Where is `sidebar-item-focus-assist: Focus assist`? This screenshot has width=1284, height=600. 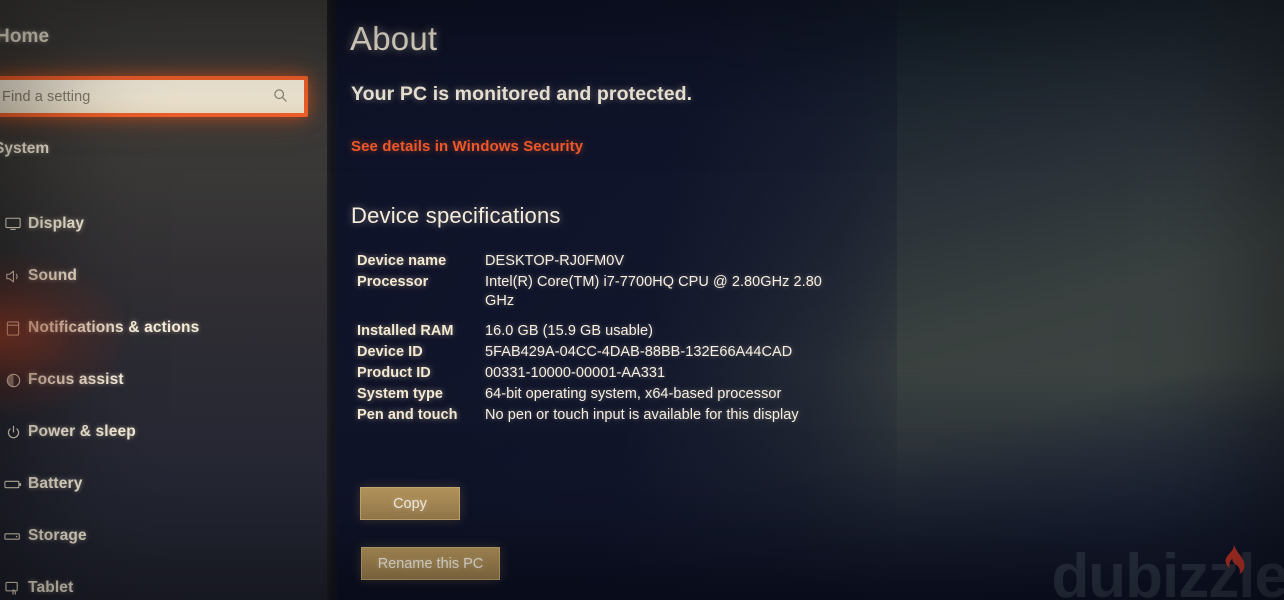
sidebar-item-focus-assist: Focus assist is located at coordinates (163, 380).